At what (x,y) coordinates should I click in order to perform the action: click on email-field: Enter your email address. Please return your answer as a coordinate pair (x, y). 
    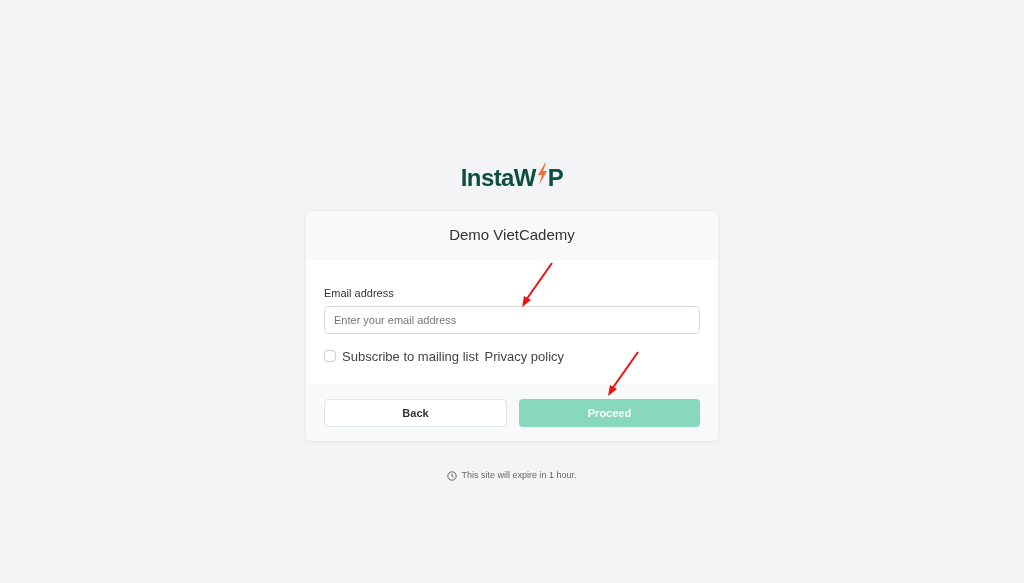
    Looking at the image, I should click on (512, 319).